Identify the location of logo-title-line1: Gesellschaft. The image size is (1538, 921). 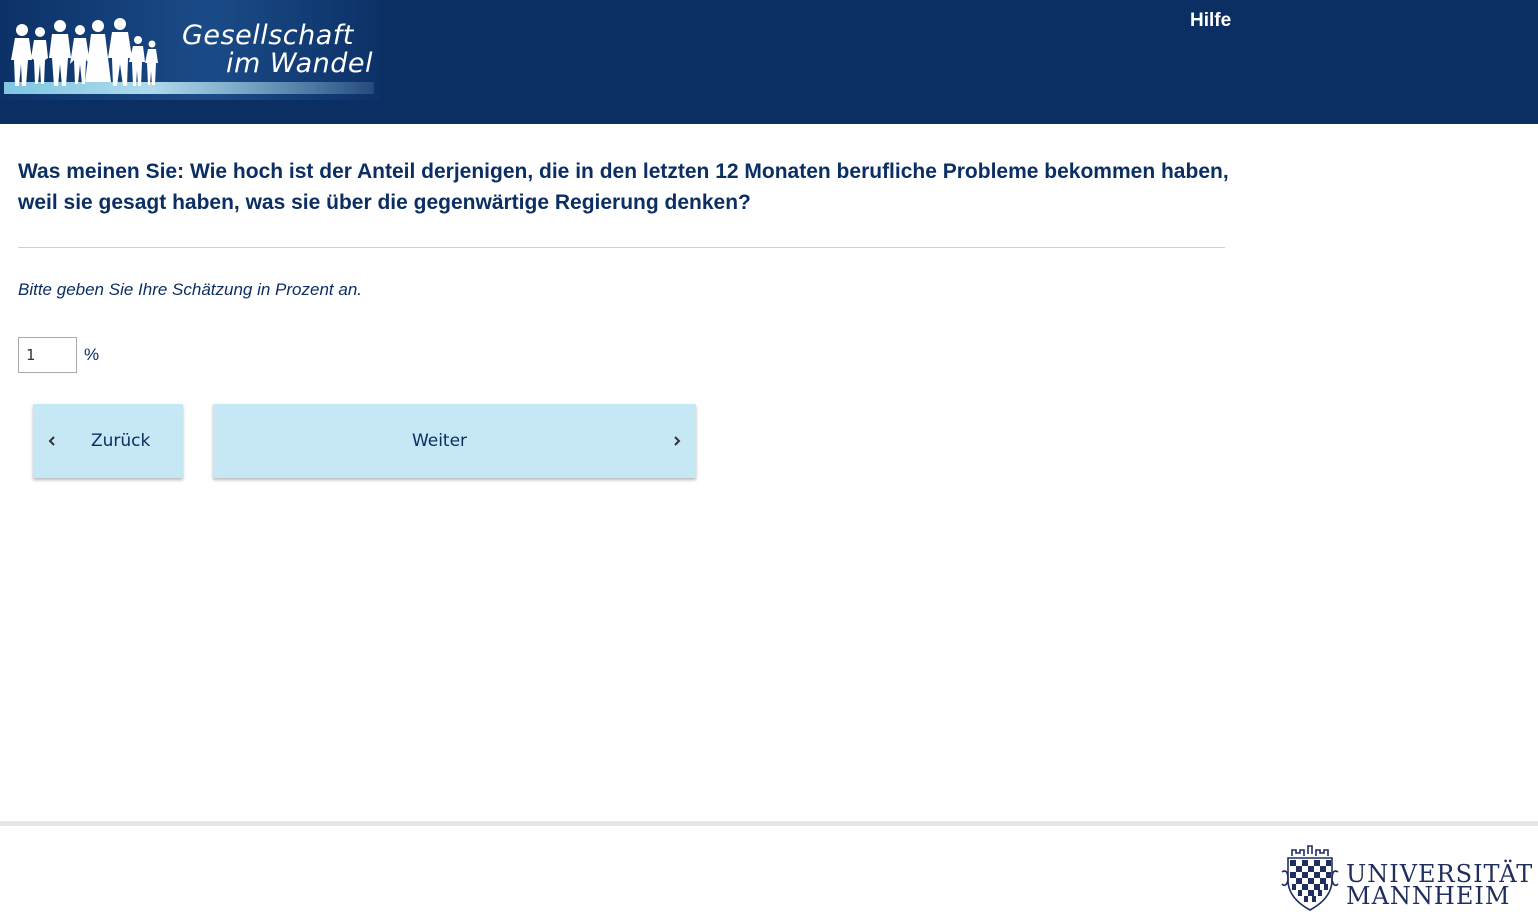
(268, 35).